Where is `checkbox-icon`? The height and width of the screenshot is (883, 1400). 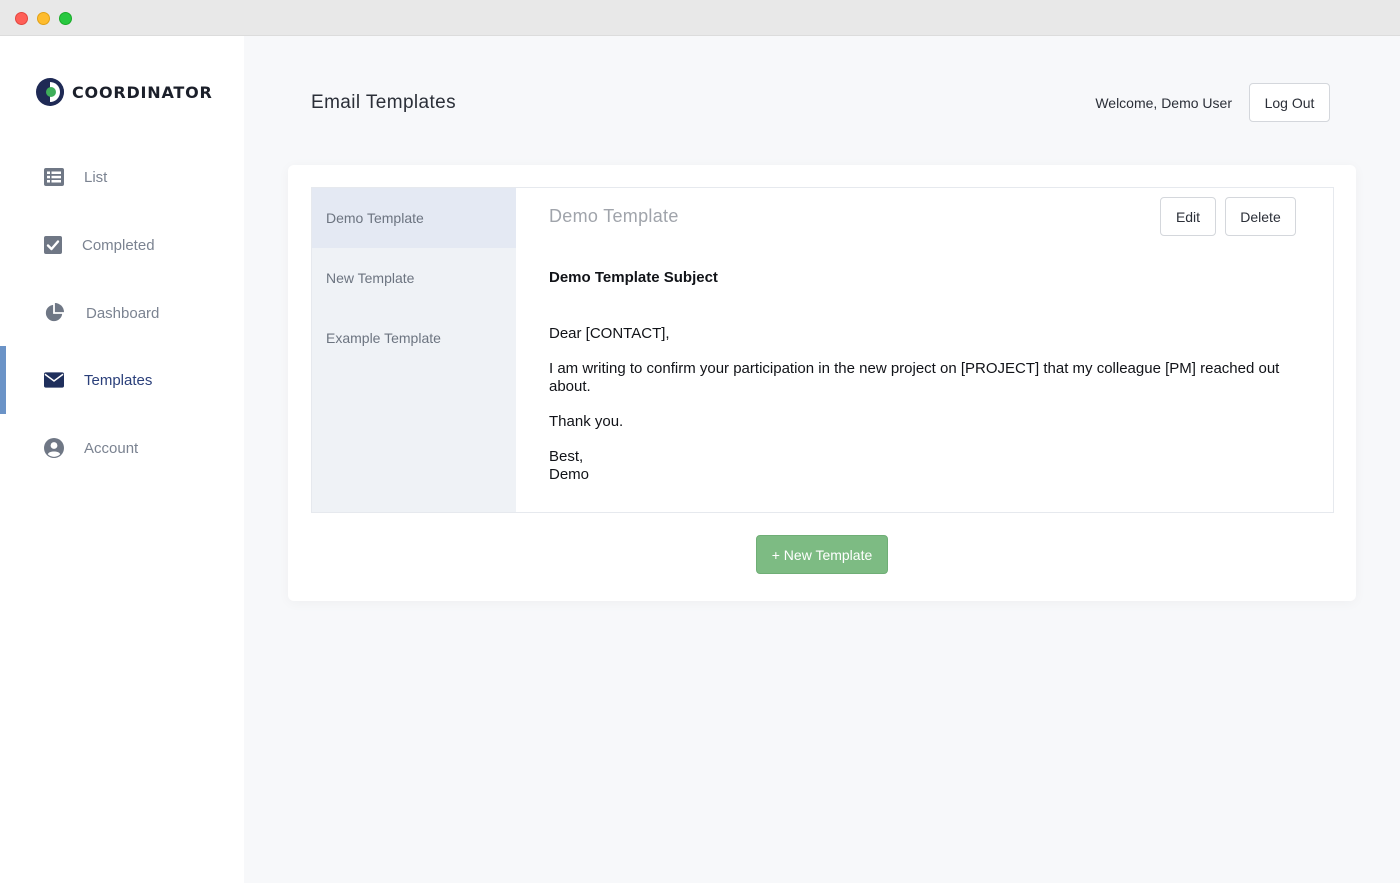 checkbox-icon is located at coordinates (53, 245).